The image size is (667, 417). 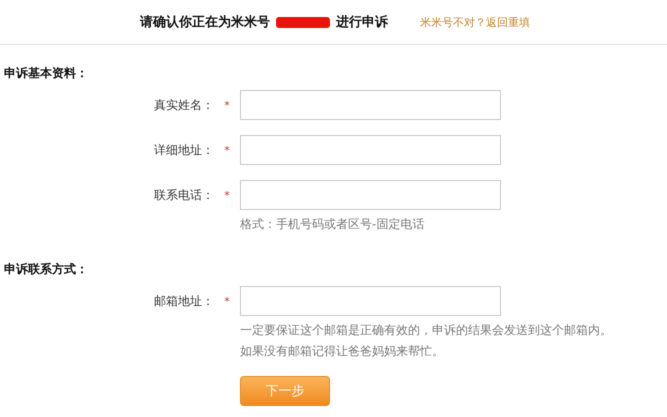 I want to click on hint-text: 如果没有邮箱记得让爸爸妈妈来帮忙。, so click(x=342, y=351).